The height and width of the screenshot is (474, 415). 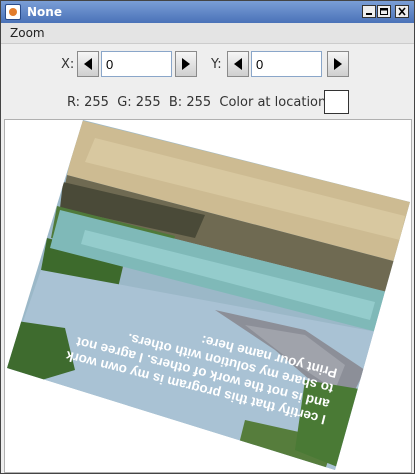 I want to click on y-increment-button, so click(x=338, y=64).